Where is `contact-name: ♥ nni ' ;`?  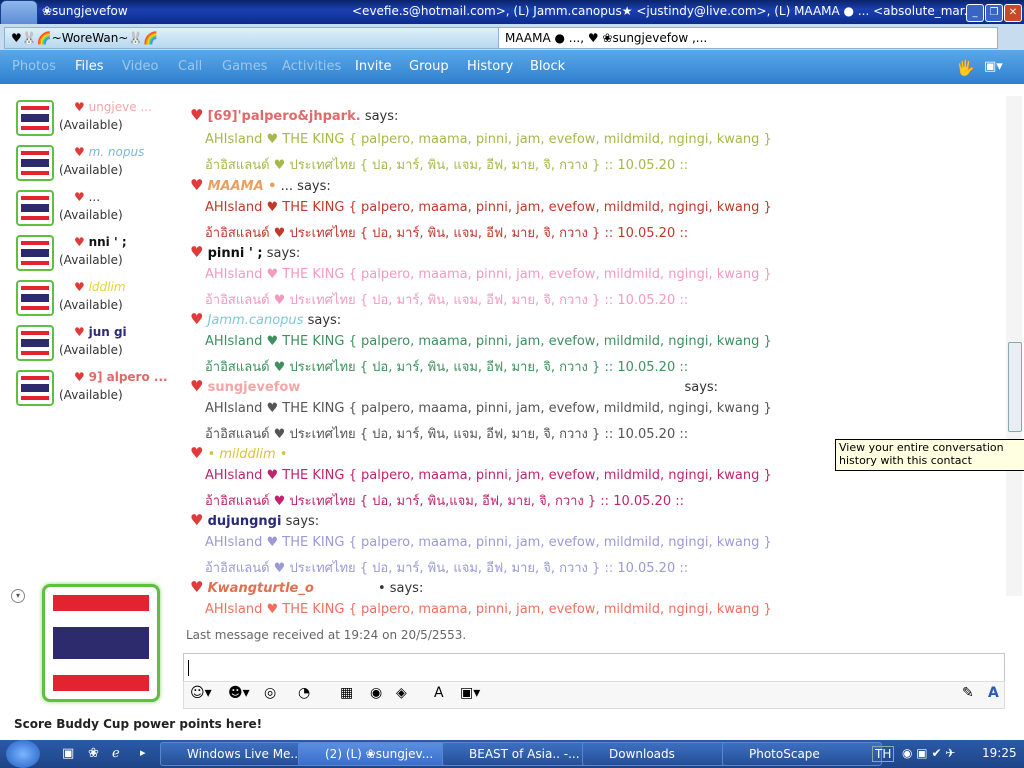 contact-name: ♥ nni ' ; is located at coordinates (100, 242).